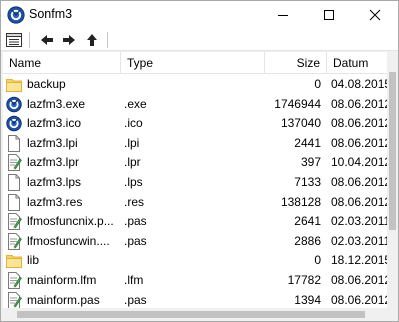 This screenshot has height=322, width=399. What do you see at coordinates (307, 182) in the screenshot?
I see `file-size: 7133` at bounding box center [307, 182].